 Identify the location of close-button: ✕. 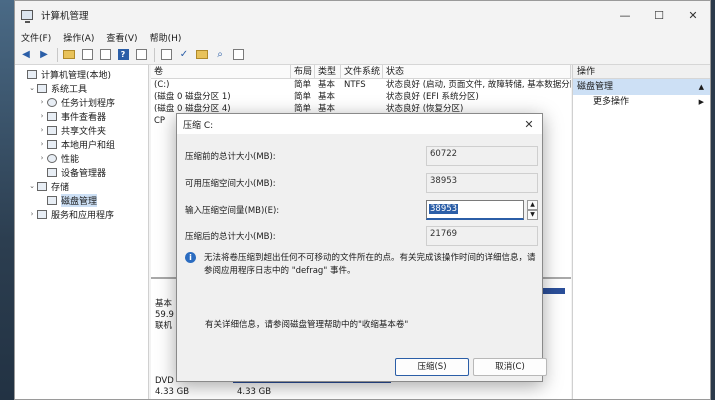
(693, 15).